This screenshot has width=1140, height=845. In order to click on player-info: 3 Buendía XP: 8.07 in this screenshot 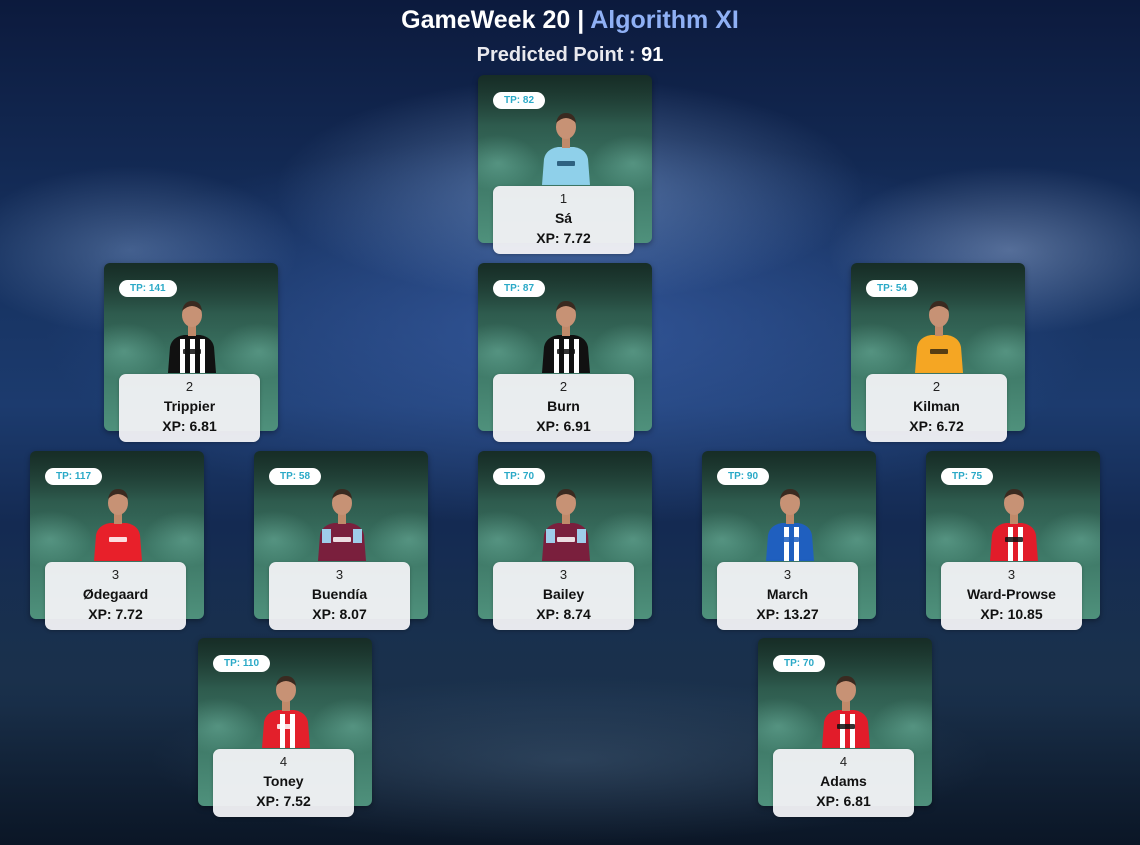, I will do `click(339, 596)`.